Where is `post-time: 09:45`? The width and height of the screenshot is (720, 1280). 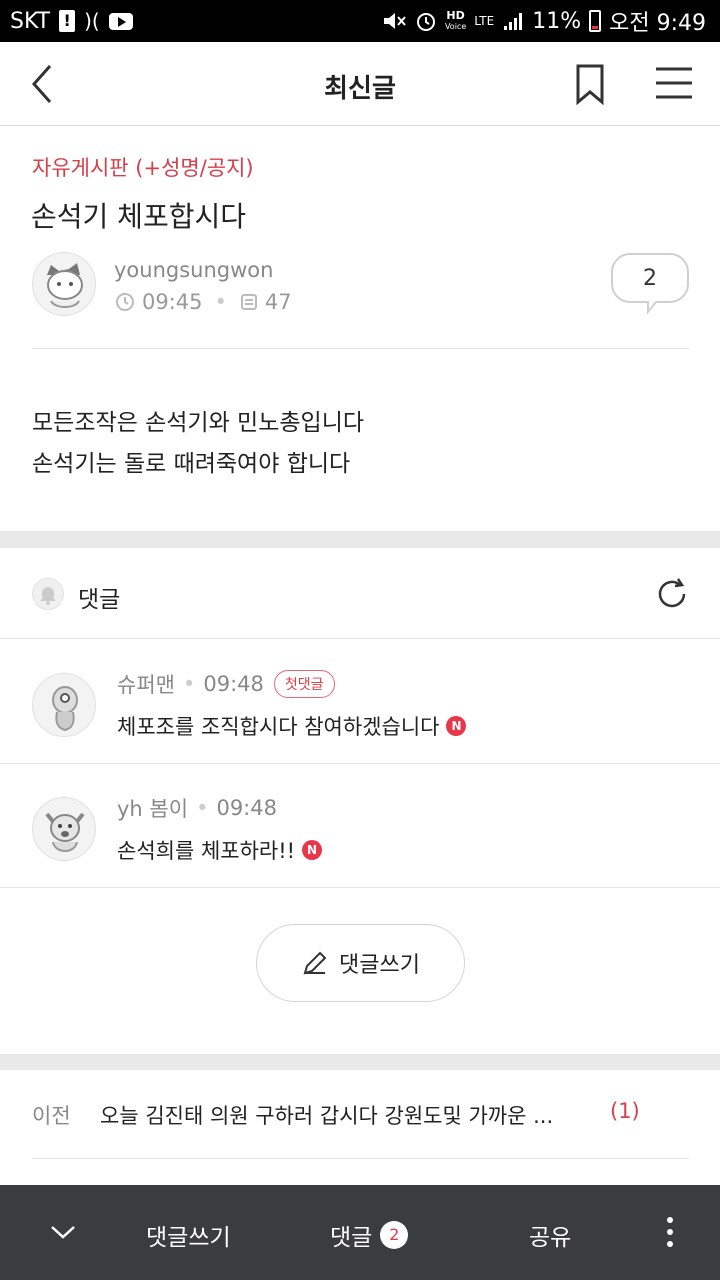
post-time: 09:45 is located at coordinates (172, 302).